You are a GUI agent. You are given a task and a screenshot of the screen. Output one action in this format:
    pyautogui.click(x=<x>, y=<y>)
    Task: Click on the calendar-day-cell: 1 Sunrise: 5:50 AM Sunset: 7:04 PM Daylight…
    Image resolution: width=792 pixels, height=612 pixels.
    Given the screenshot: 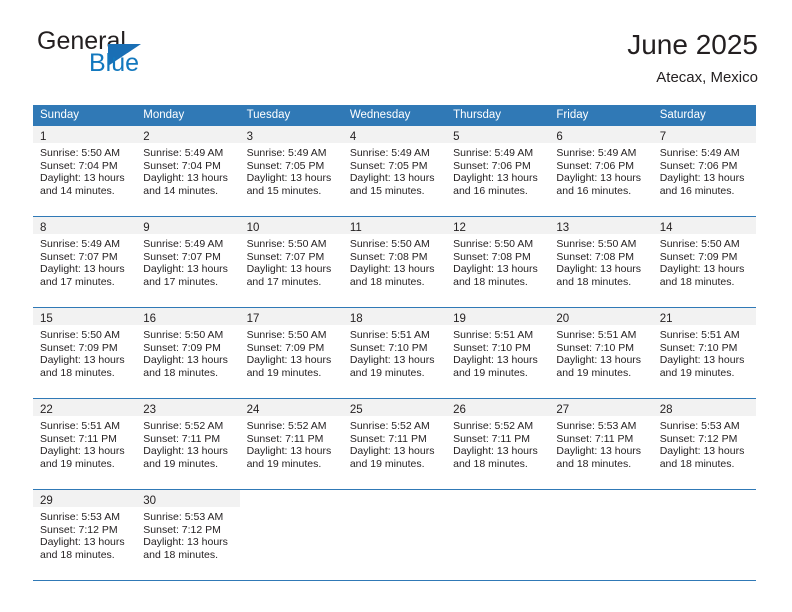 What is the action you would take?
    pyautogui.click(x=85, y=171)
    